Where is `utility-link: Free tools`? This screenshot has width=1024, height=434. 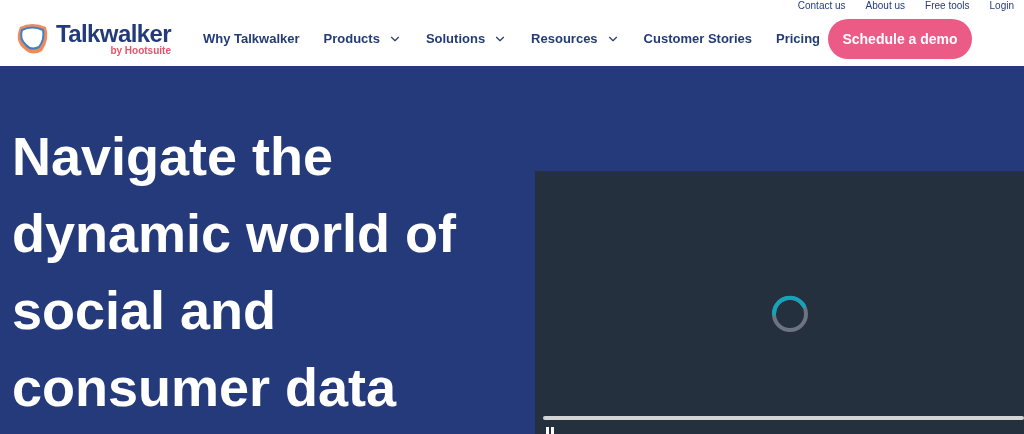
utility-link: Free tools is located at coordinates (947, 6).